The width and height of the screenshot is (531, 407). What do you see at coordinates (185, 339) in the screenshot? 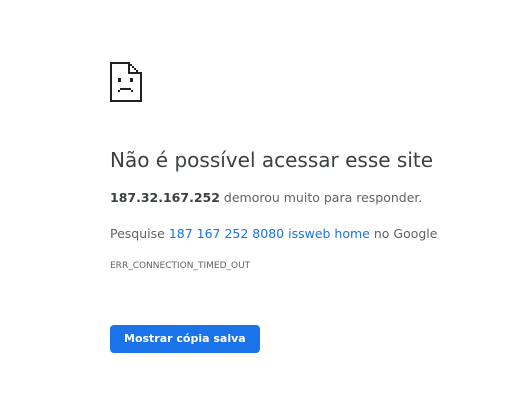
I see `show-saved-copy-button: Mostrar cópia salva` at bounding box center [185, 339].